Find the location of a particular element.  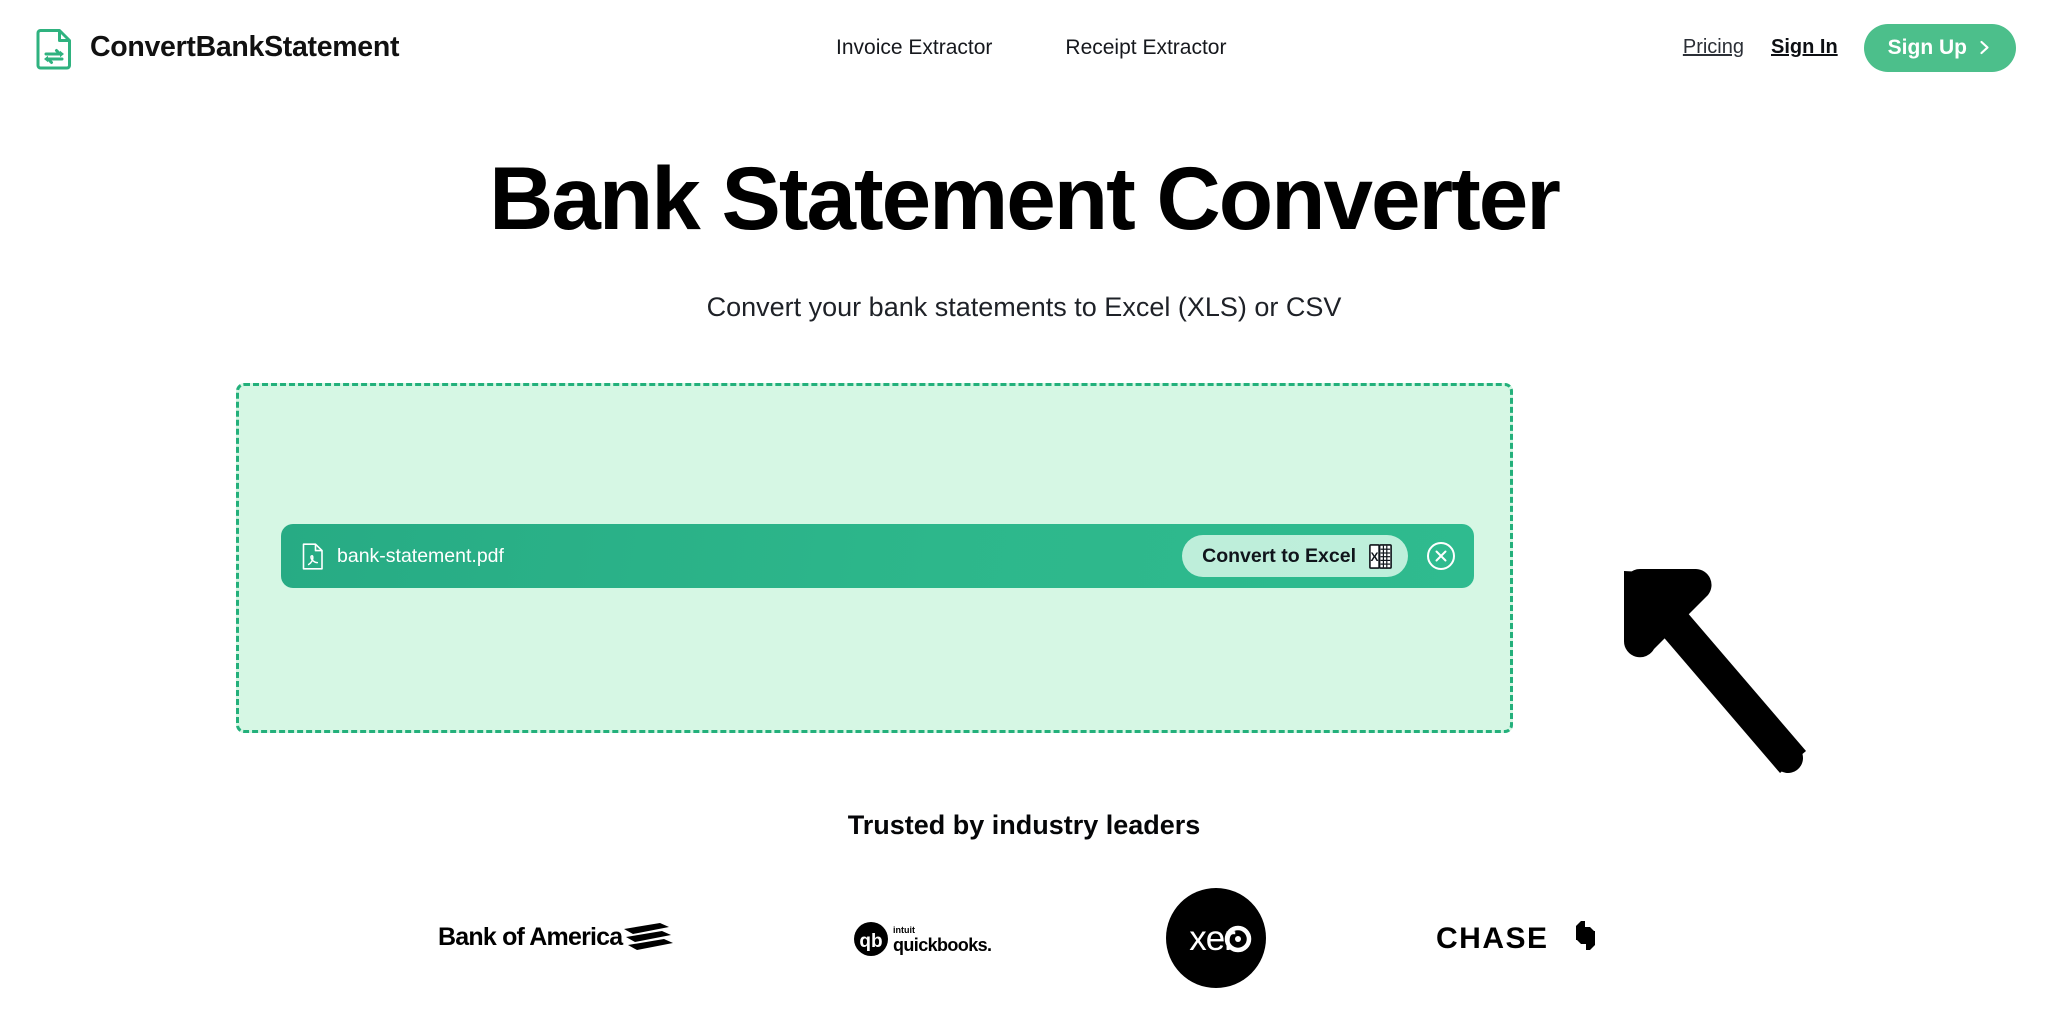

uploaded-file-row: bank-statement.pdf Convert to Excel X is located at coordinates (877, 556).